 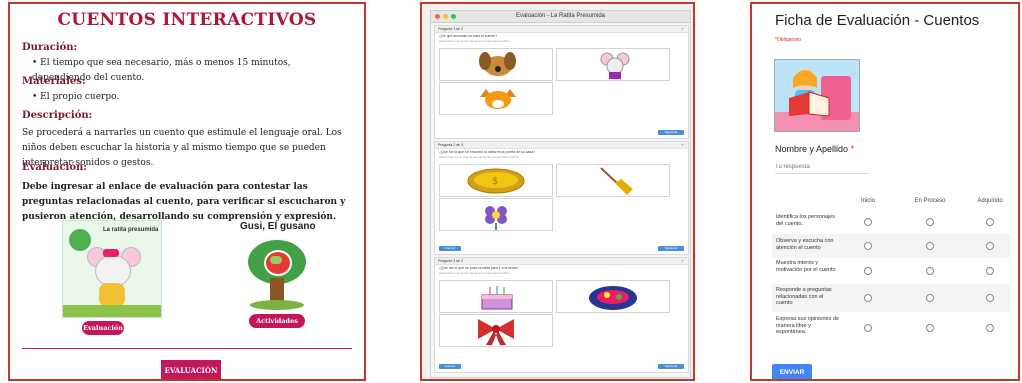 I want to click on cake-icon, so click(x=497, y=298).